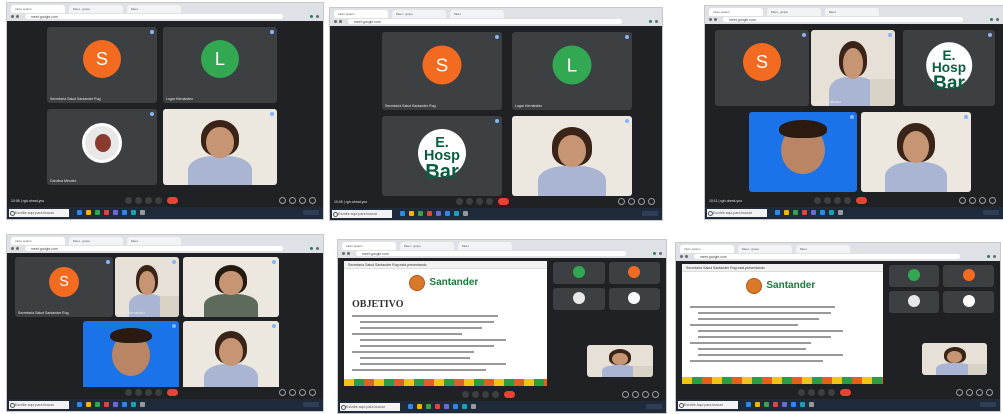 This screenshot has width=1003, height=414. What do you see at coordinates (102, 147) in the screenshot?
I see `participant-tile: Carolina Méndez` at bounding box center [102, 147].